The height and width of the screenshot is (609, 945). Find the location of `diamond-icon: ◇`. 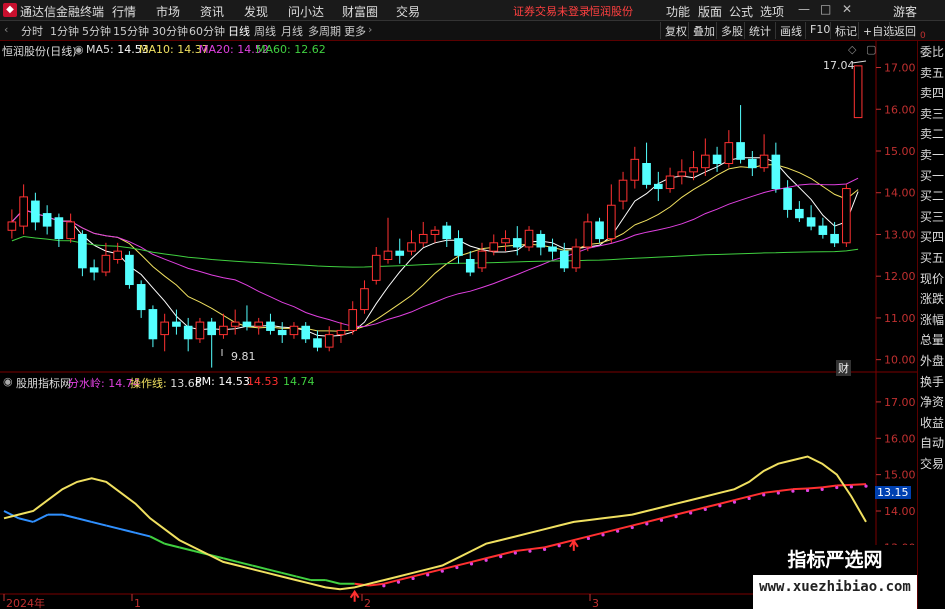

diamond-icon: ◇ is located at coordinates (852, 49).